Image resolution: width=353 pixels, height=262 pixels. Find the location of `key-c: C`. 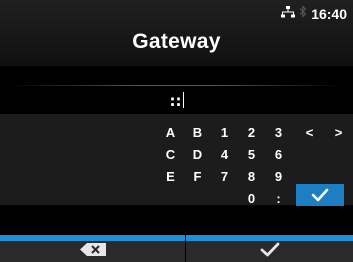

key-c: C is located at coordinates (170, 155).